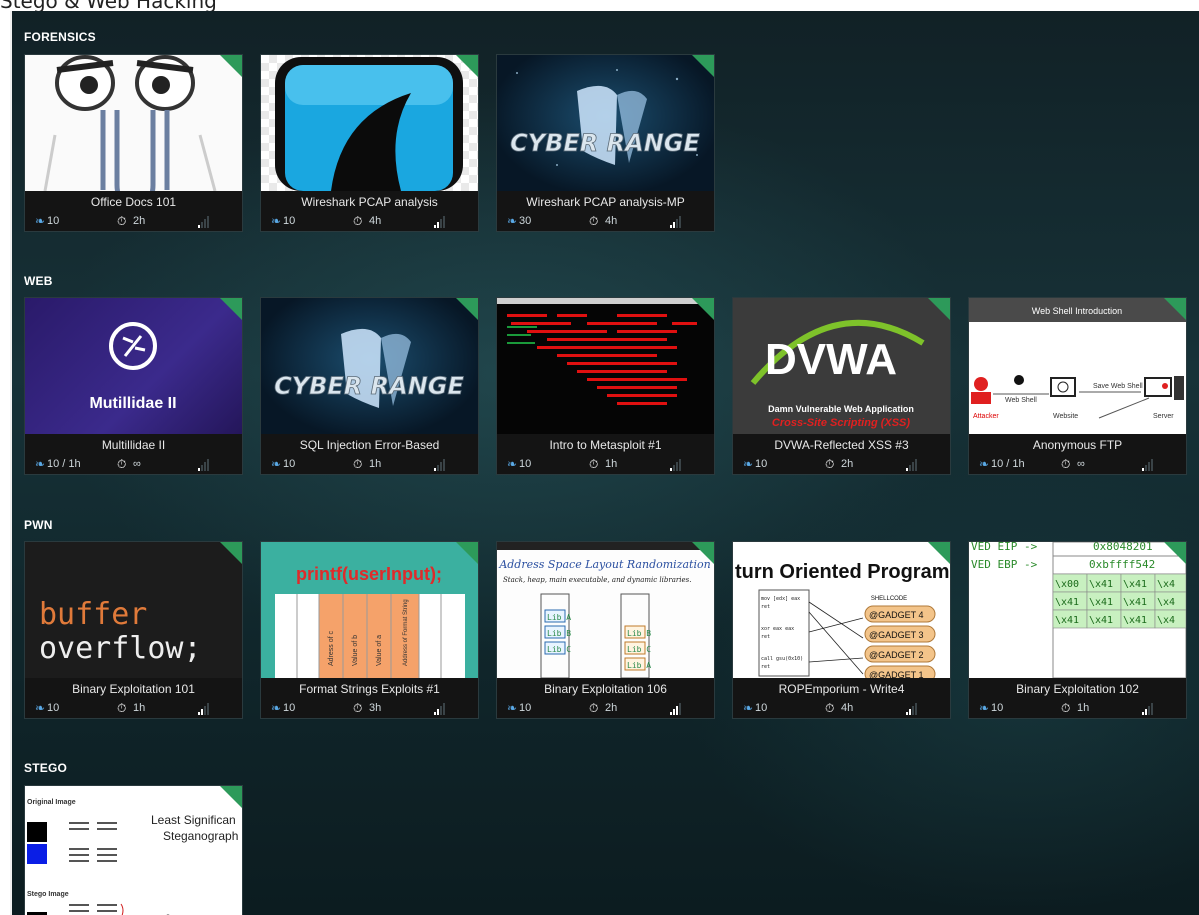 The image size is (1199, 915). I want to click on label-save-web-shell: Save Web Shell, so click(1118, 386).